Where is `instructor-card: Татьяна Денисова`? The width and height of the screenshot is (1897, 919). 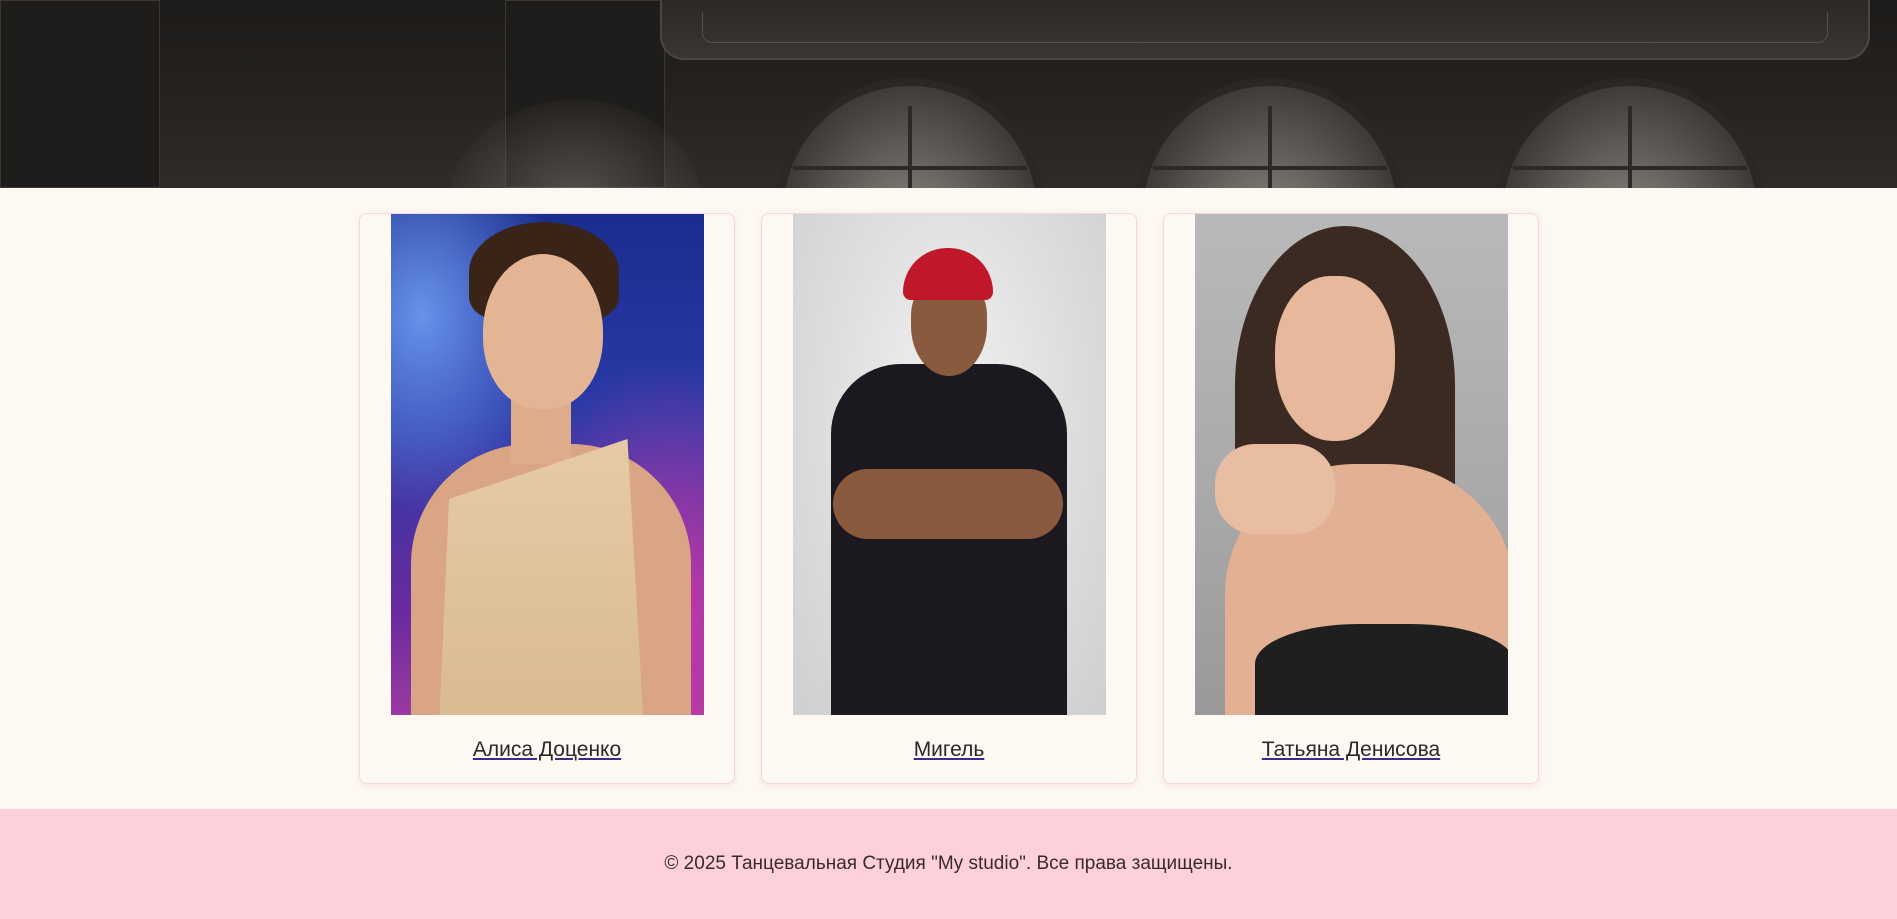
instructor-card: Татьяна Денисова is located at coordinates (1351, 498).